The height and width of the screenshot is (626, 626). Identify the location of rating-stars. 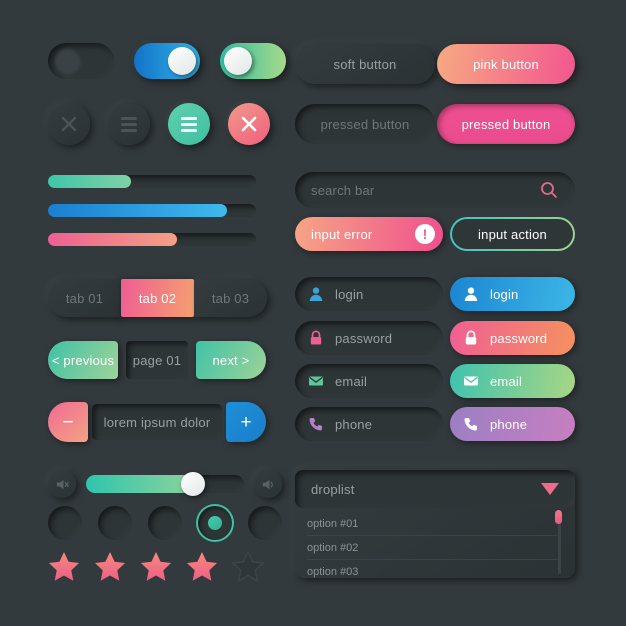
(156, 567).